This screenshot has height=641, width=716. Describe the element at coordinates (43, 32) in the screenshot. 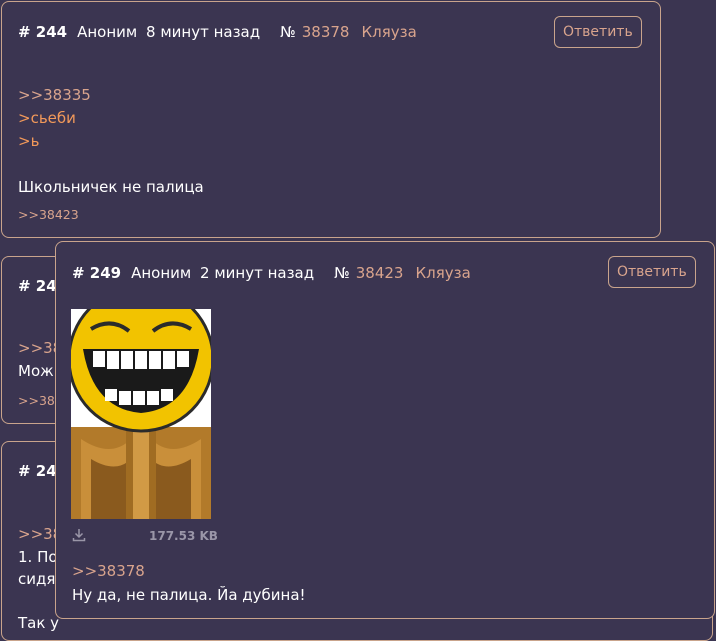

I see `post-number: # 244` at that location.